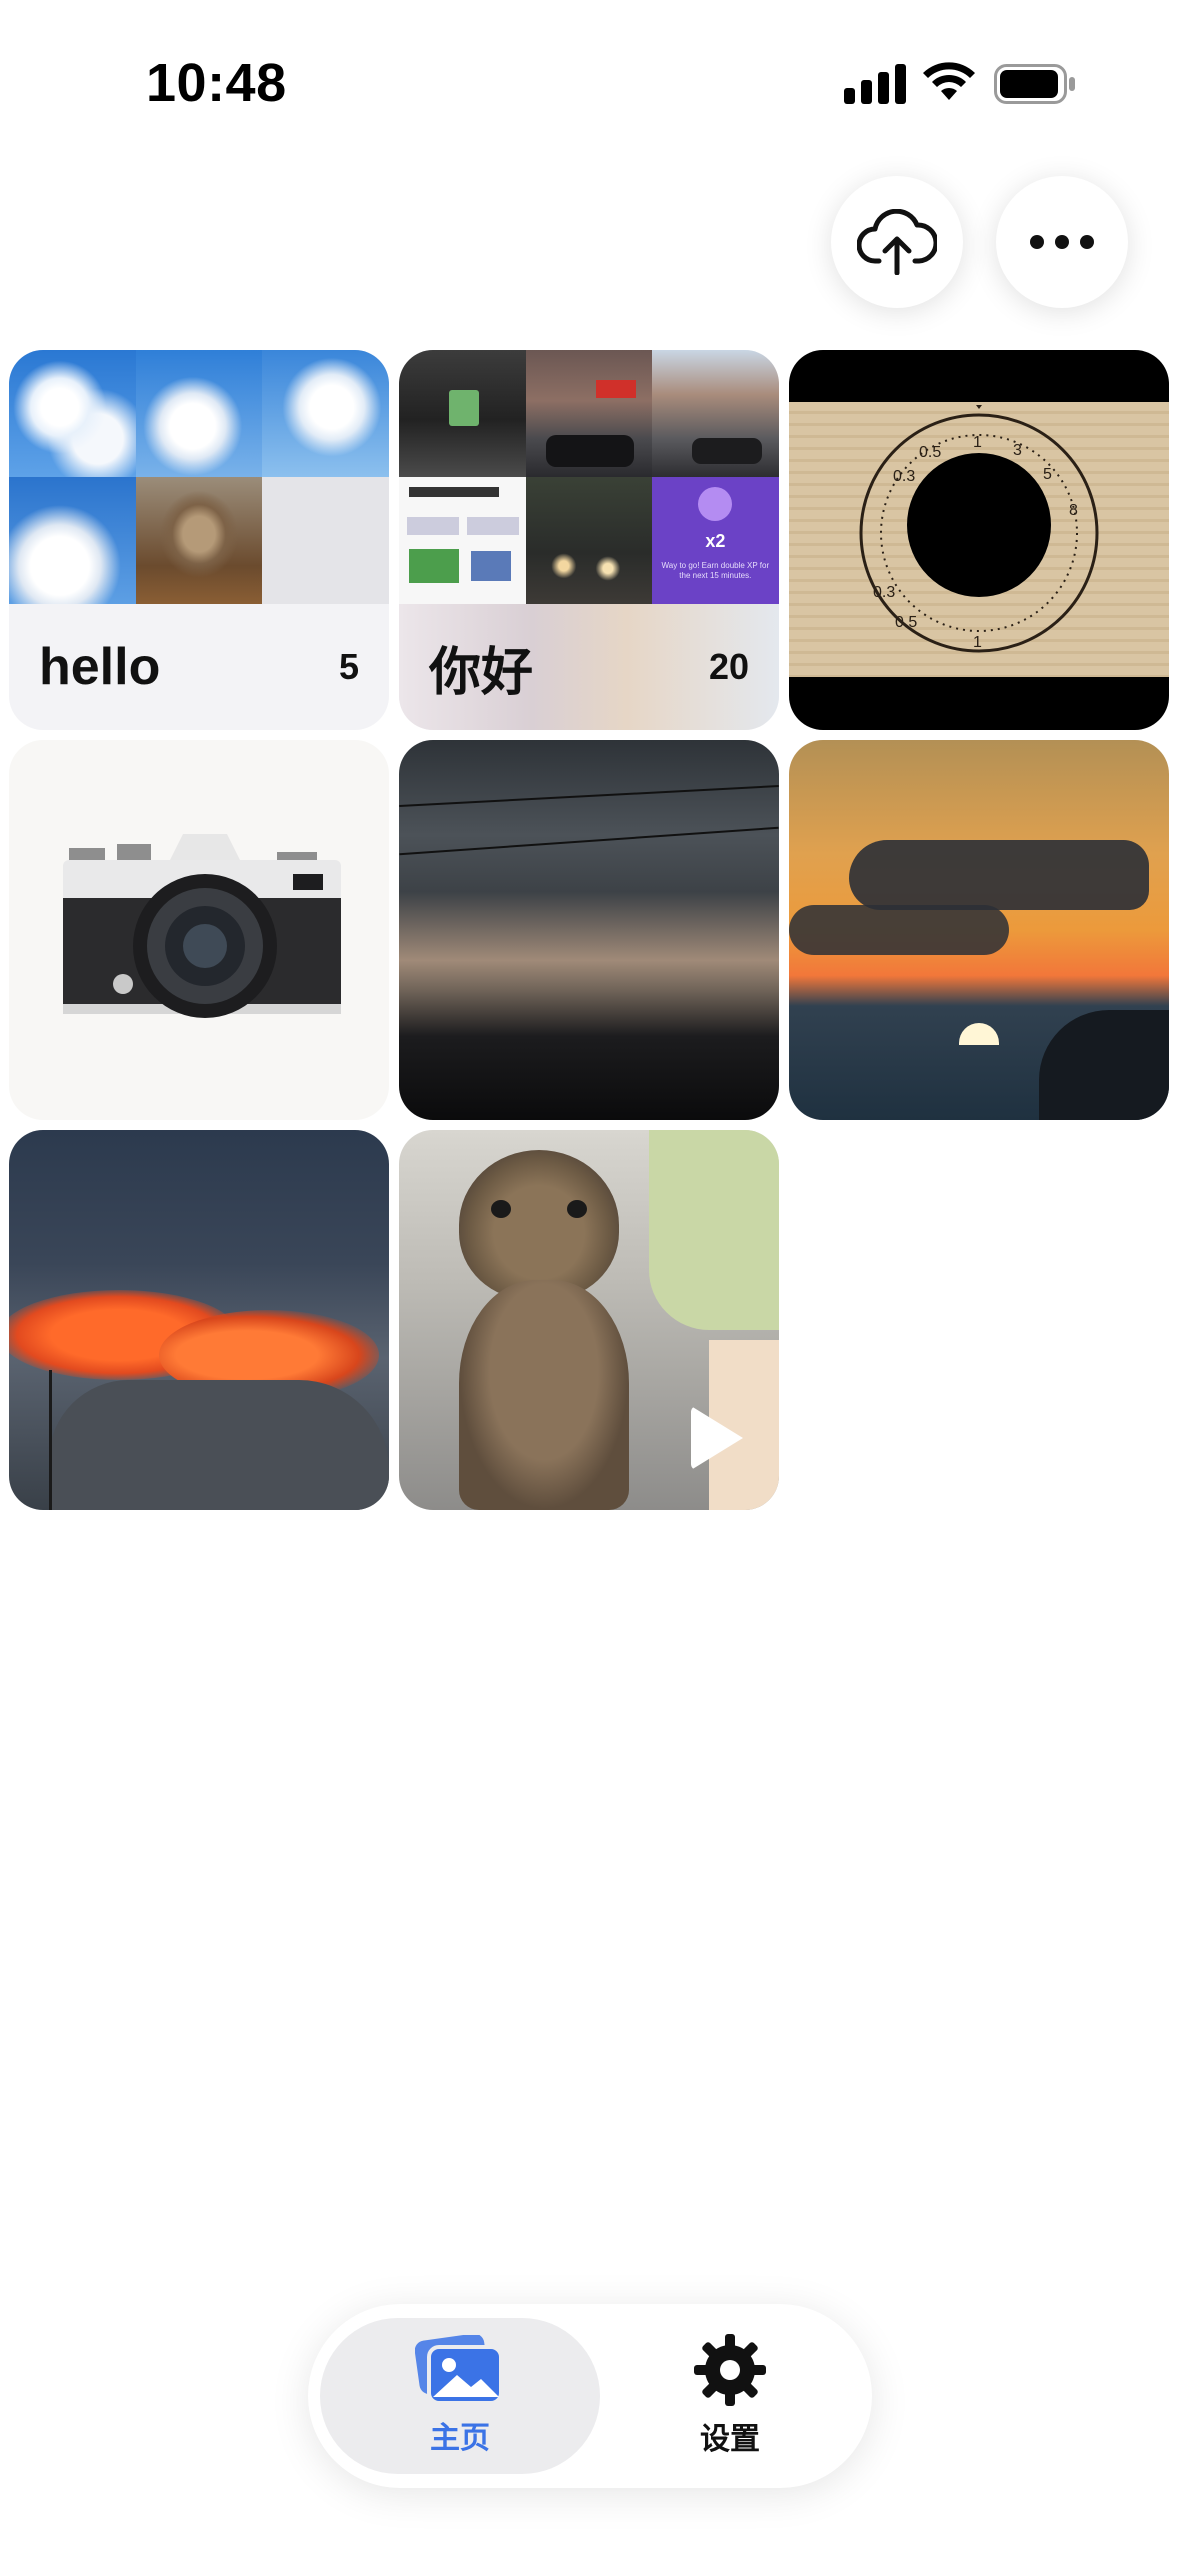 The height and width of the screenshot is (2556, 1179). I want to click on photo-orange-cloud, so click(199, 1320).